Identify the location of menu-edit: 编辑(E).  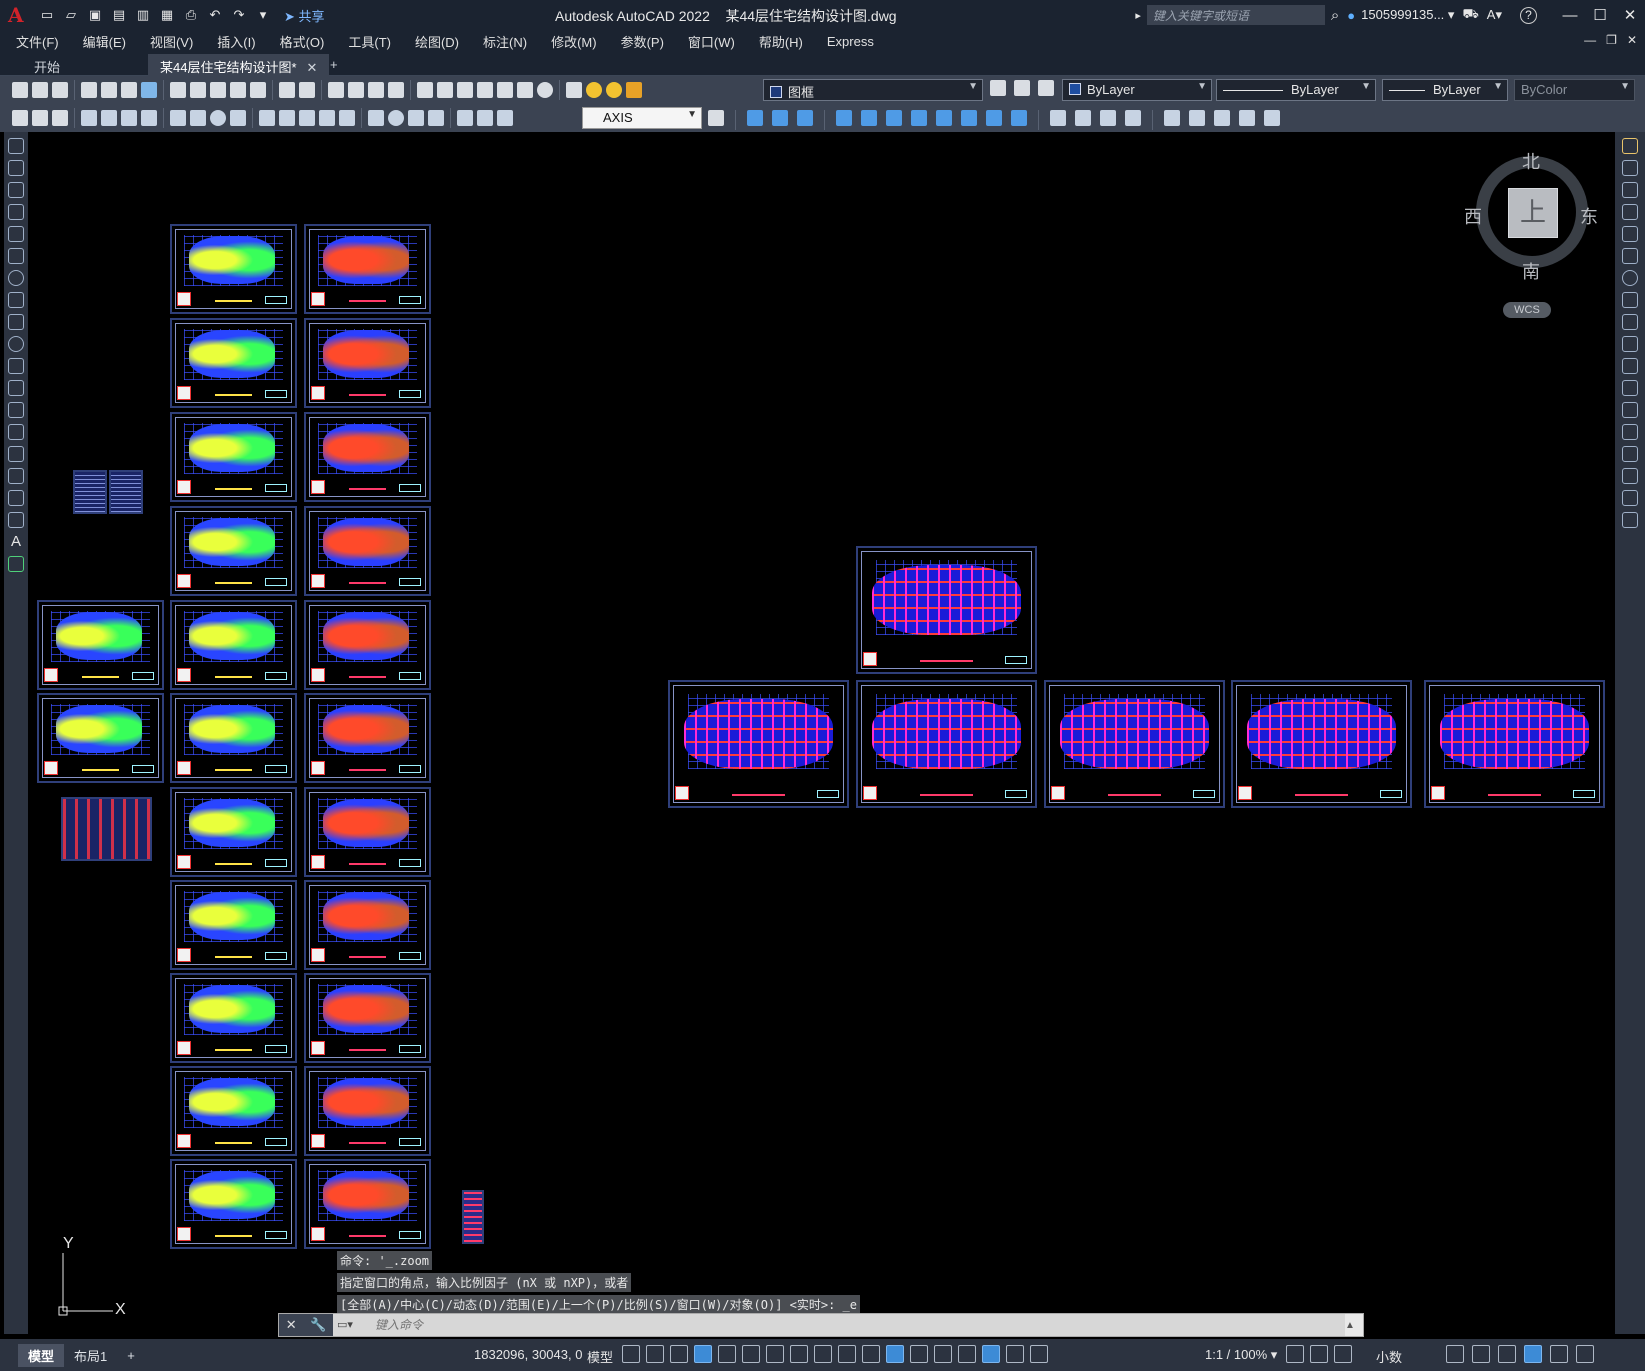
(104, 41).